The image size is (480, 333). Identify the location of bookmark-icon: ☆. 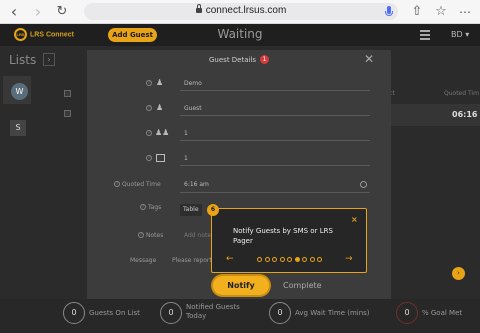
(441, 12).